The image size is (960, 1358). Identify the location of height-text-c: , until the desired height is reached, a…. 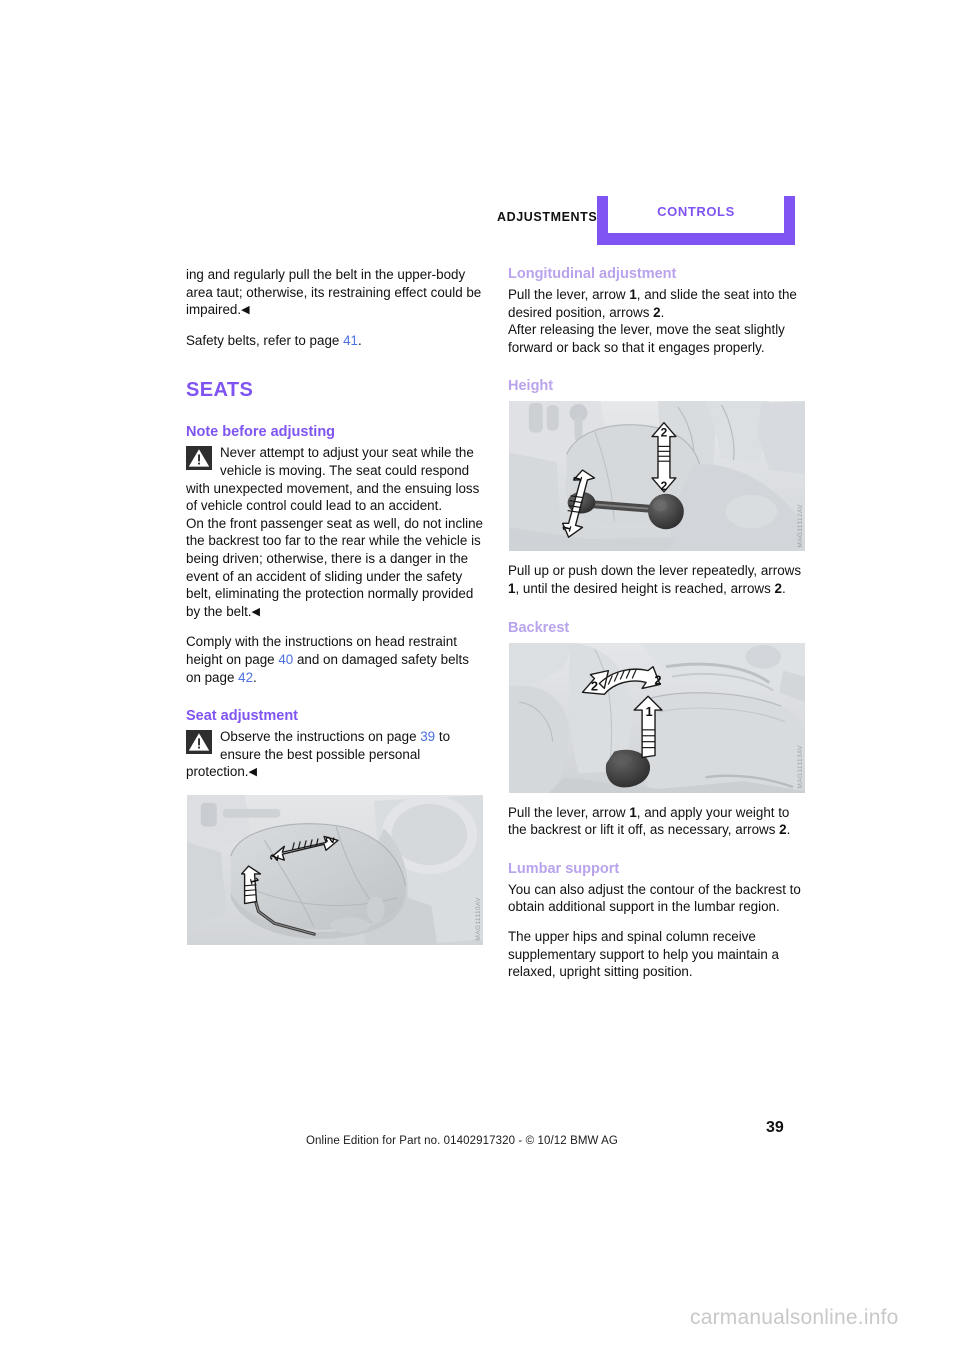
(645, 588).